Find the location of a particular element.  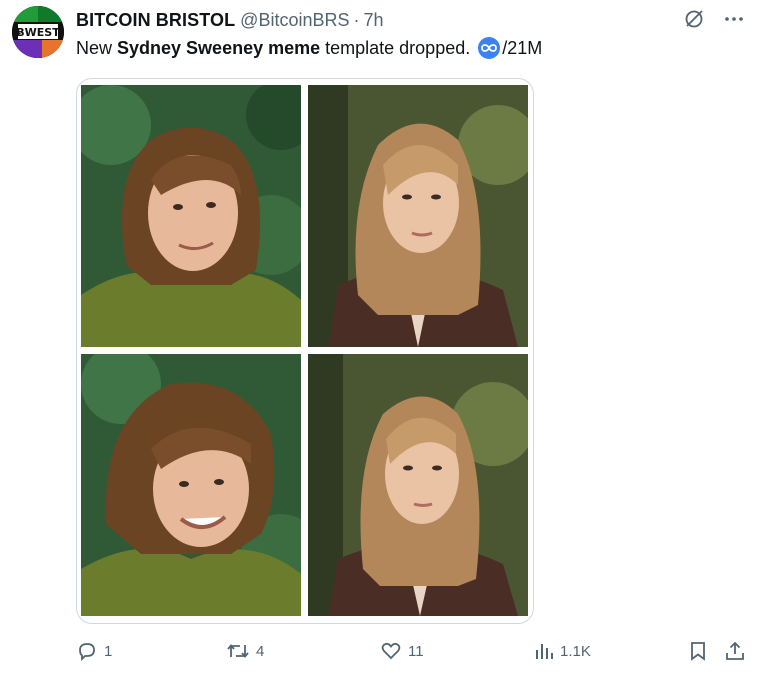

meme-image-bottom-right is located at coordinates (418, 485).